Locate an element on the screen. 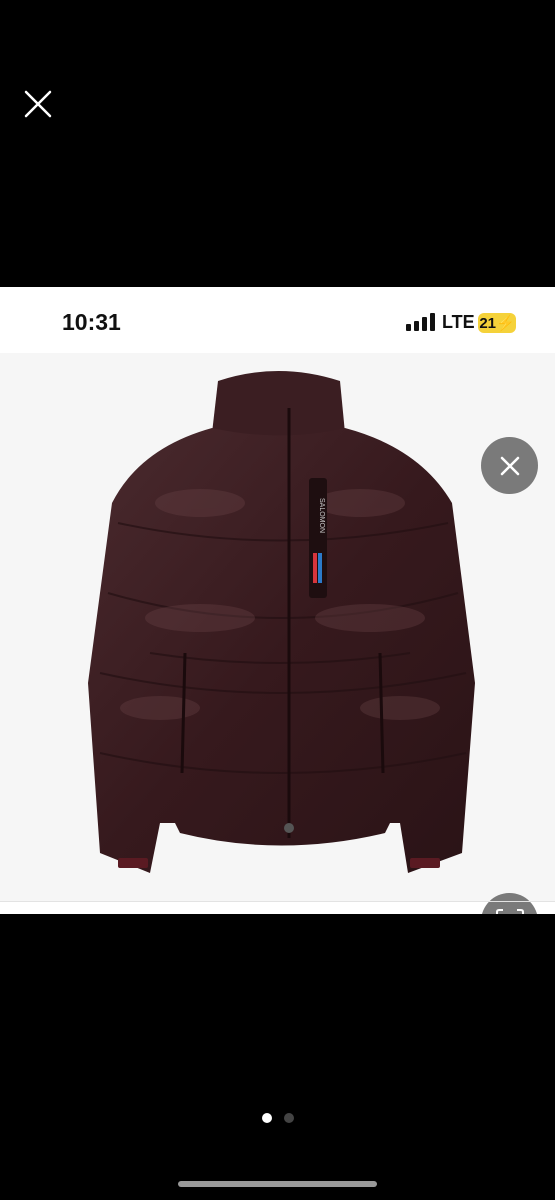 This screenshot has width=555, height=1200. home-indicator is located at coordinates (277, 1184).